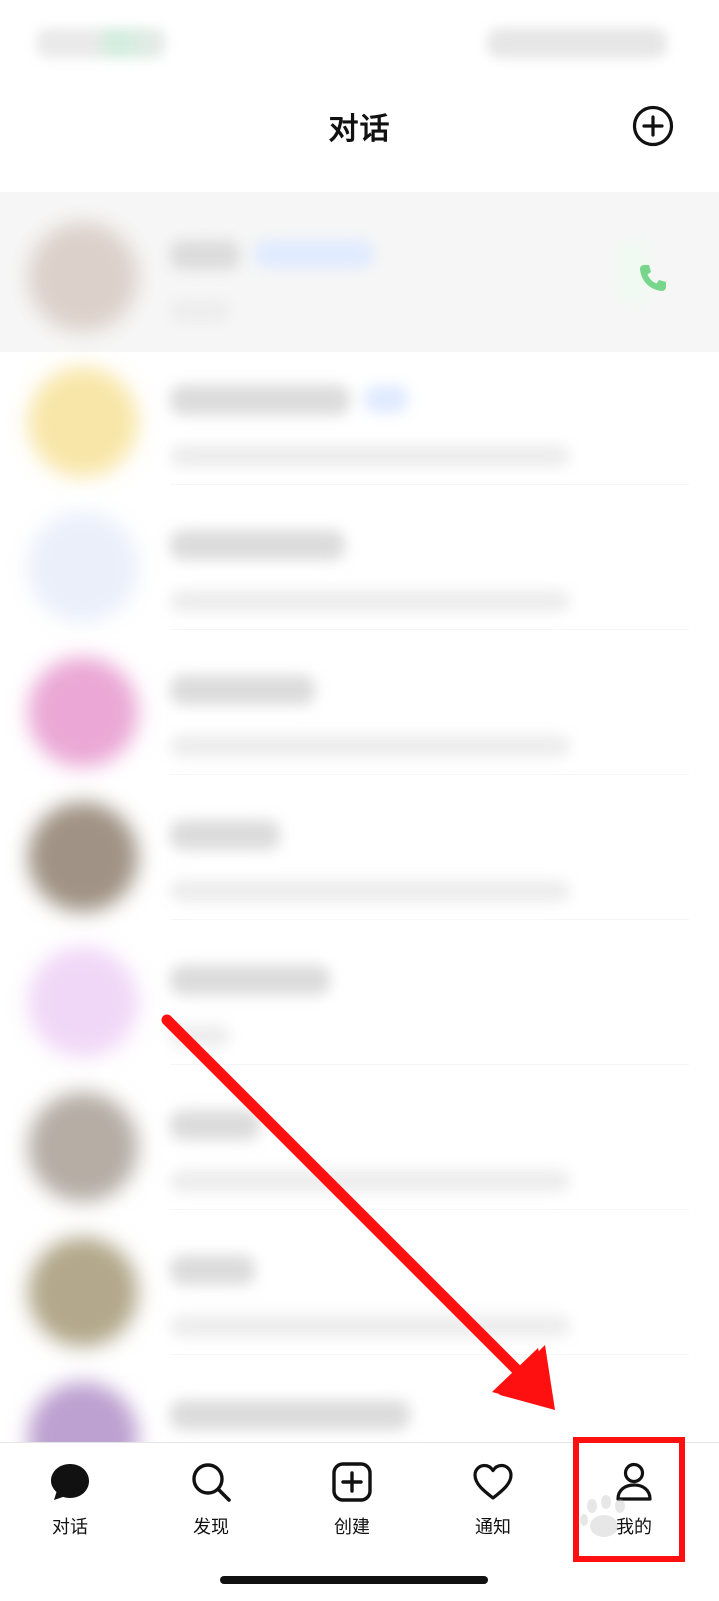 This screenshot has width=719, height=1601. Describe the element at coordinates (359, 40) in the screenshot. I see `status-bar` at that location.